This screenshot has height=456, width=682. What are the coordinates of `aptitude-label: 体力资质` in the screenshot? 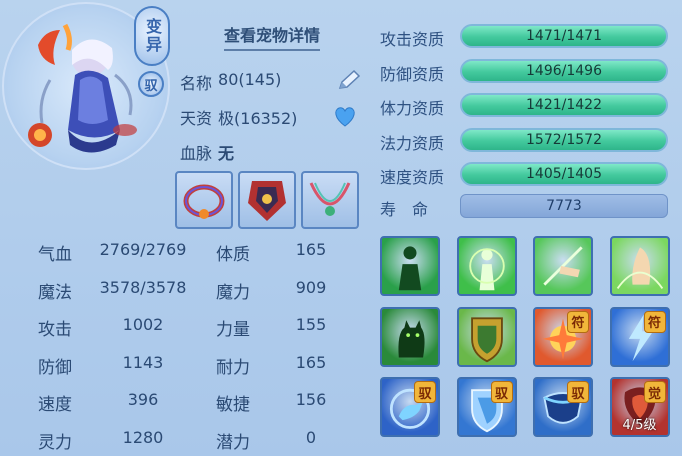 It's located at (412, 108).